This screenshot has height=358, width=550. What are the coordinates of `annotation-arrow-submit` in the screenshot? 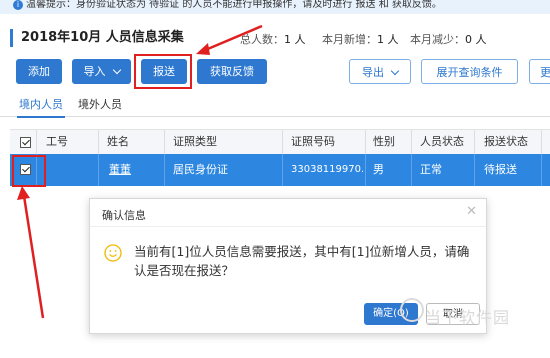 It's located at (232, 38).